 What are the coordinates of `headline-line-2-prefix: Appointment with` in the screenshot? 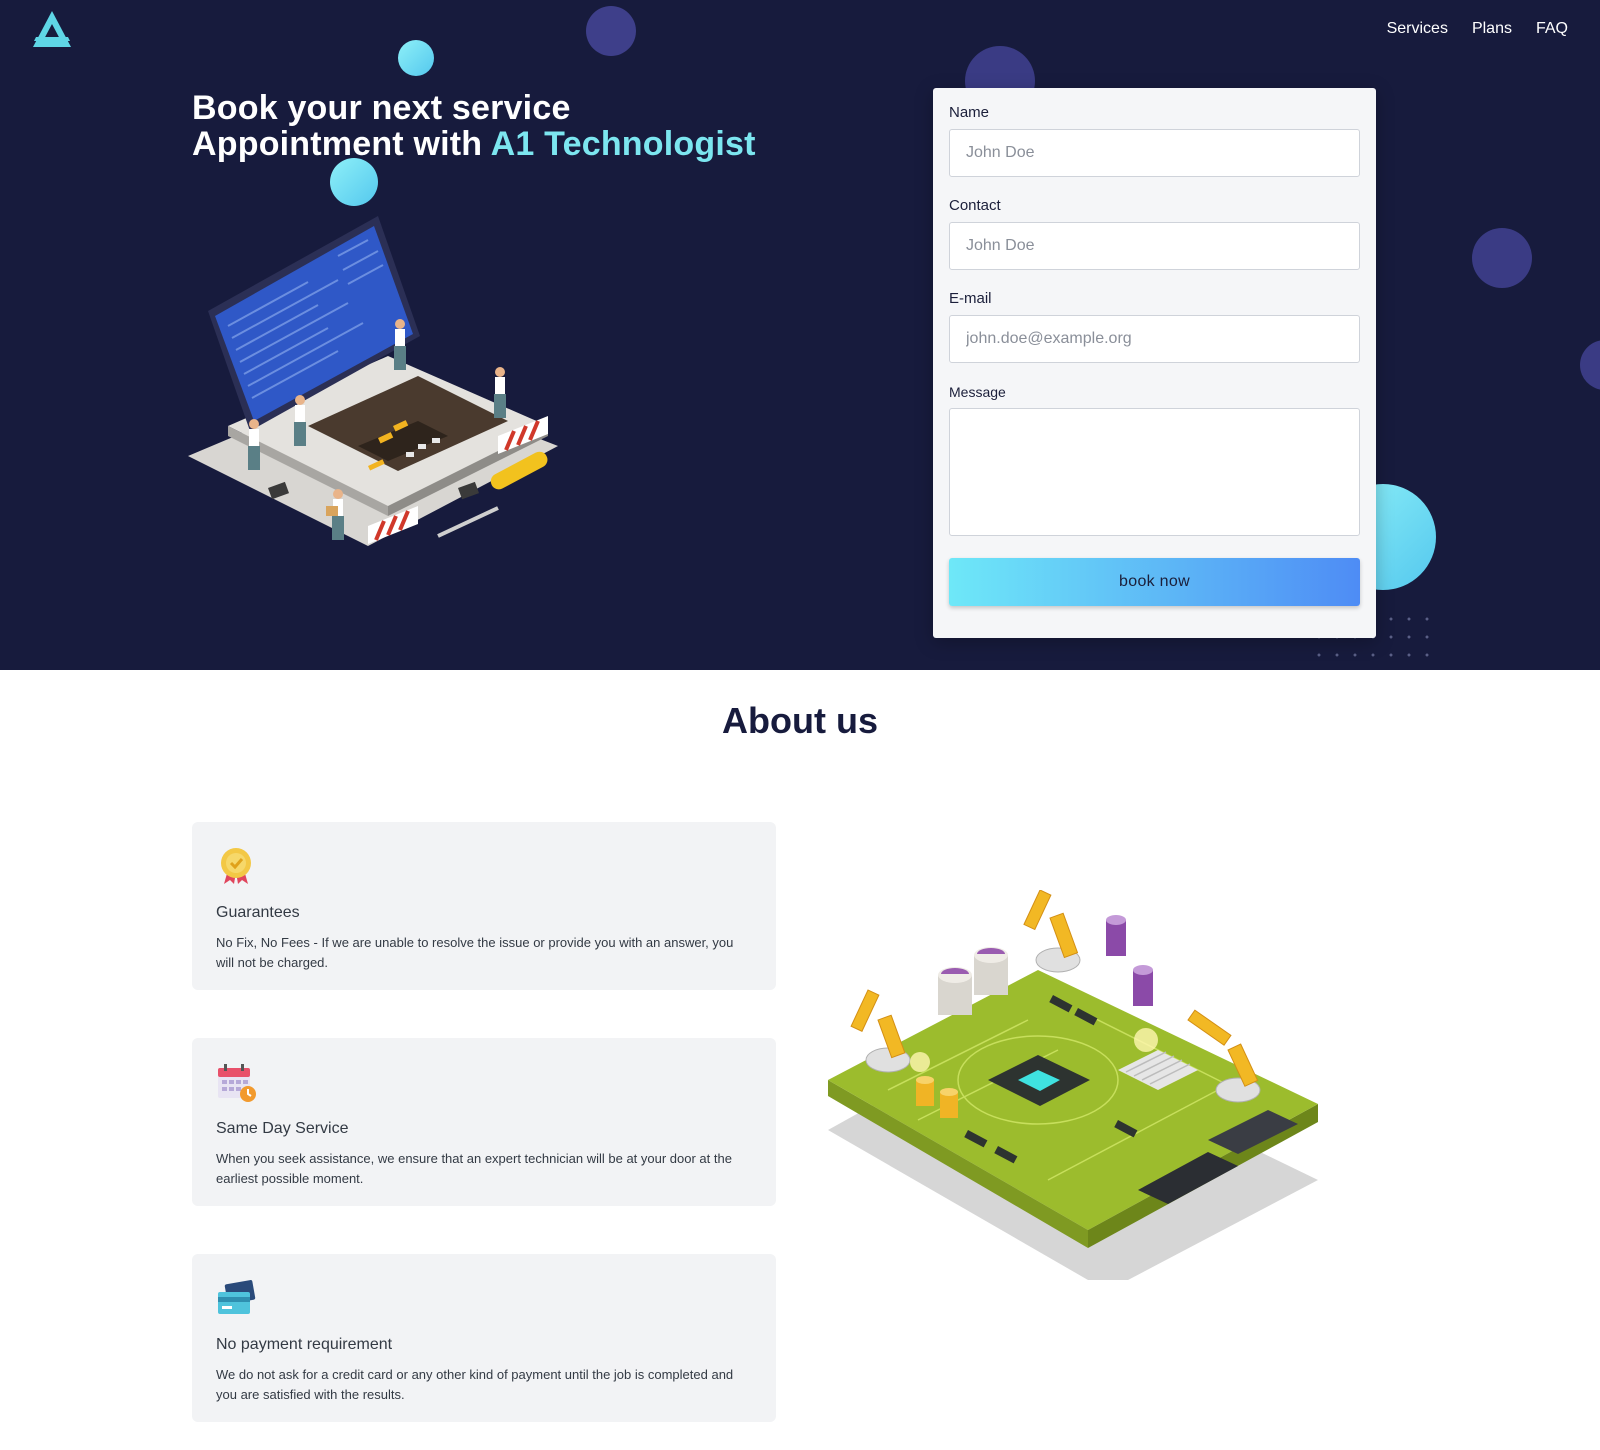 It's located at (341, 144).